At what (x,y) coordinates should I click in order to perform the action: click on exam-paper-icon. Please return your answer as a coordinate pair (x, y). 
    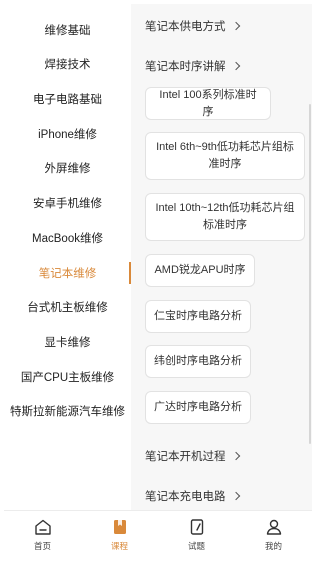
    Looking at the image, I should click on (196, 526).